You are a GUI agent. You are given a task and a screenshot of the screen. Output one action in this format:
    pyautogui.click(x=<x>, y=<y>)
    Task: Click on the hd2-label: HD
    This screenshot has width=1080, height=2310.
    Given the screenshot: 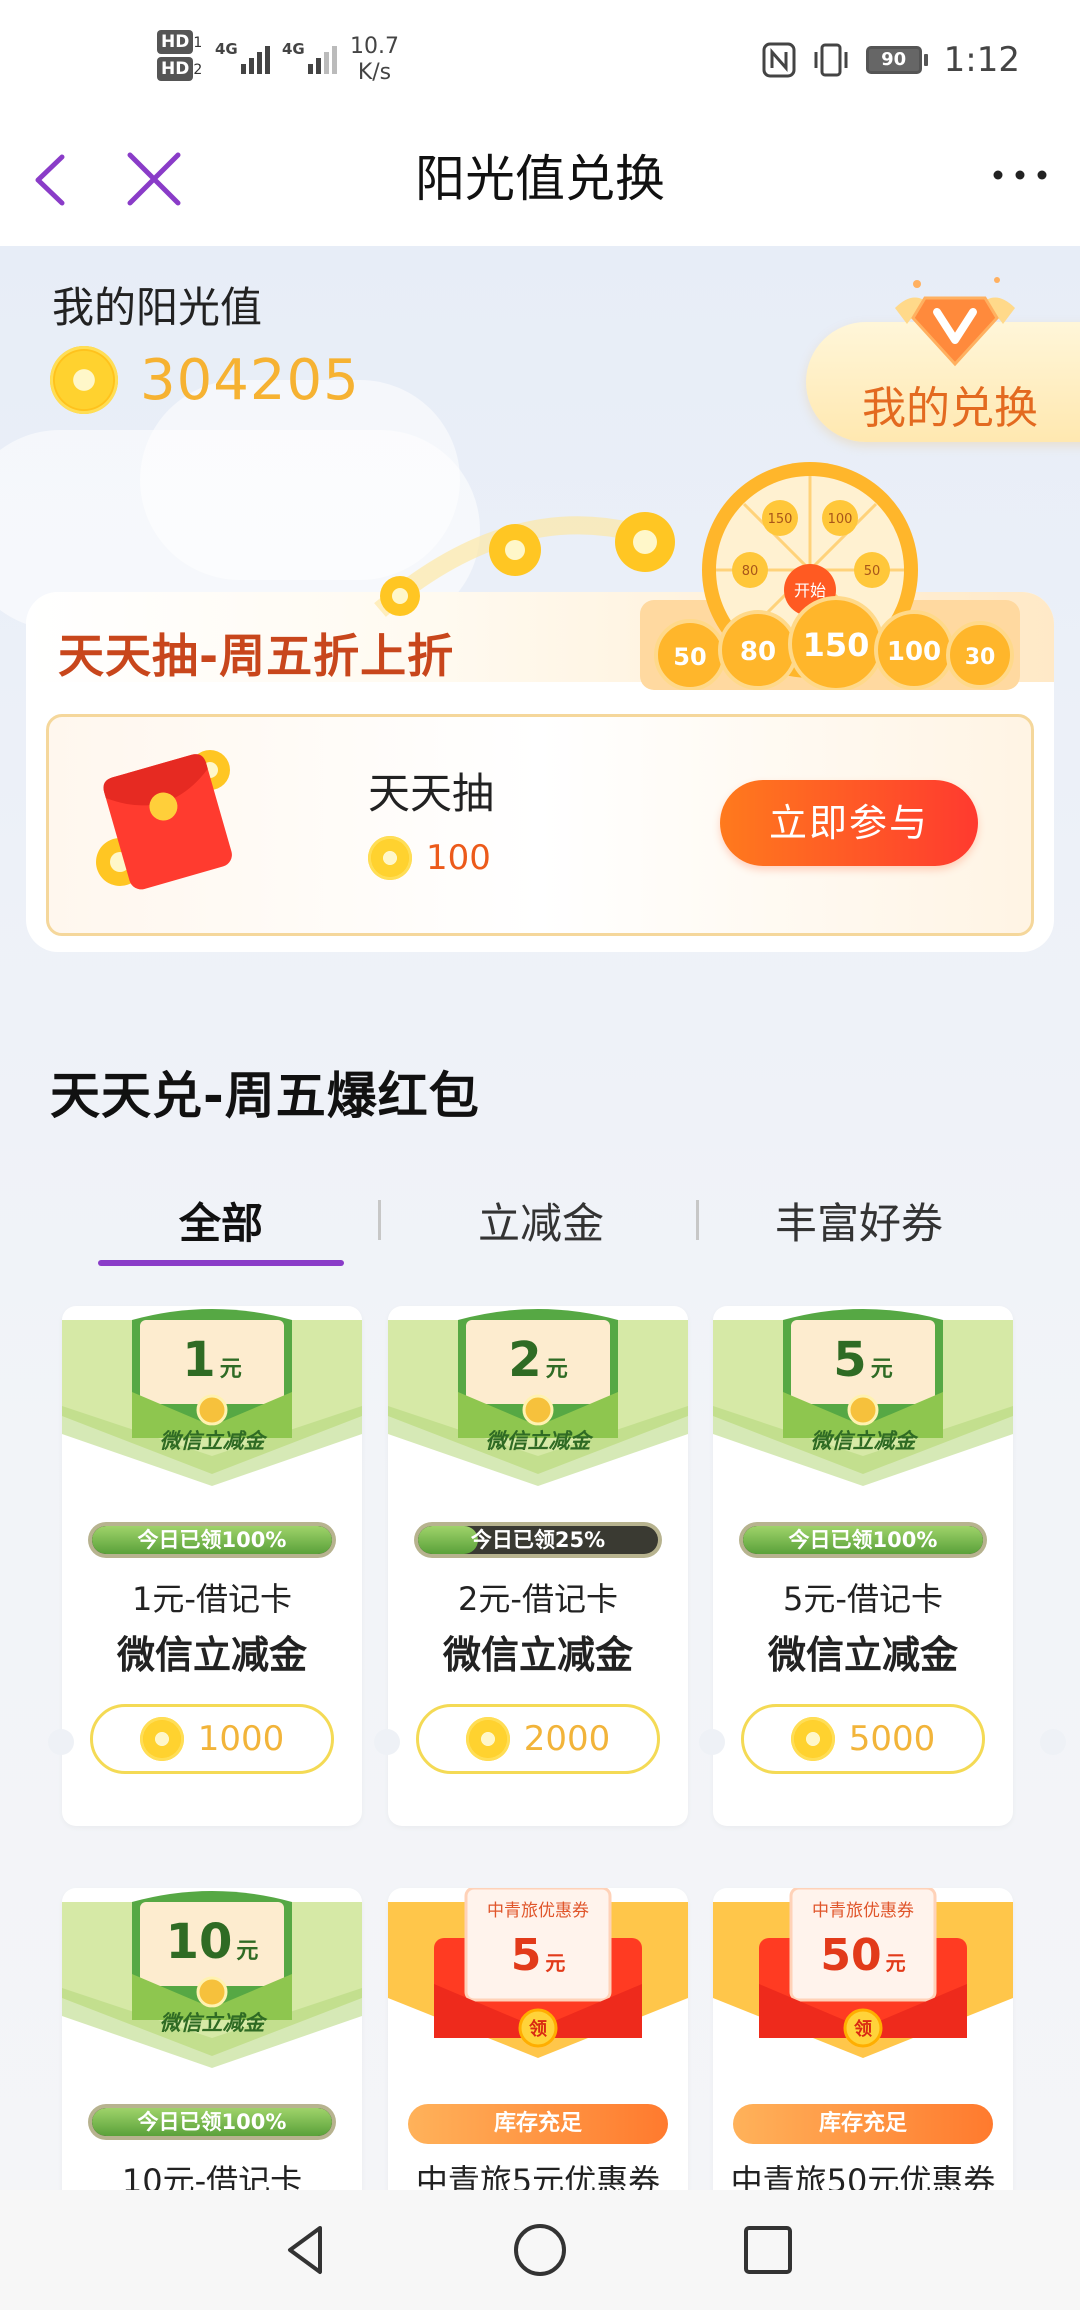 What is the action you would take?
    pyautogui.click(x=175, y=69)
    